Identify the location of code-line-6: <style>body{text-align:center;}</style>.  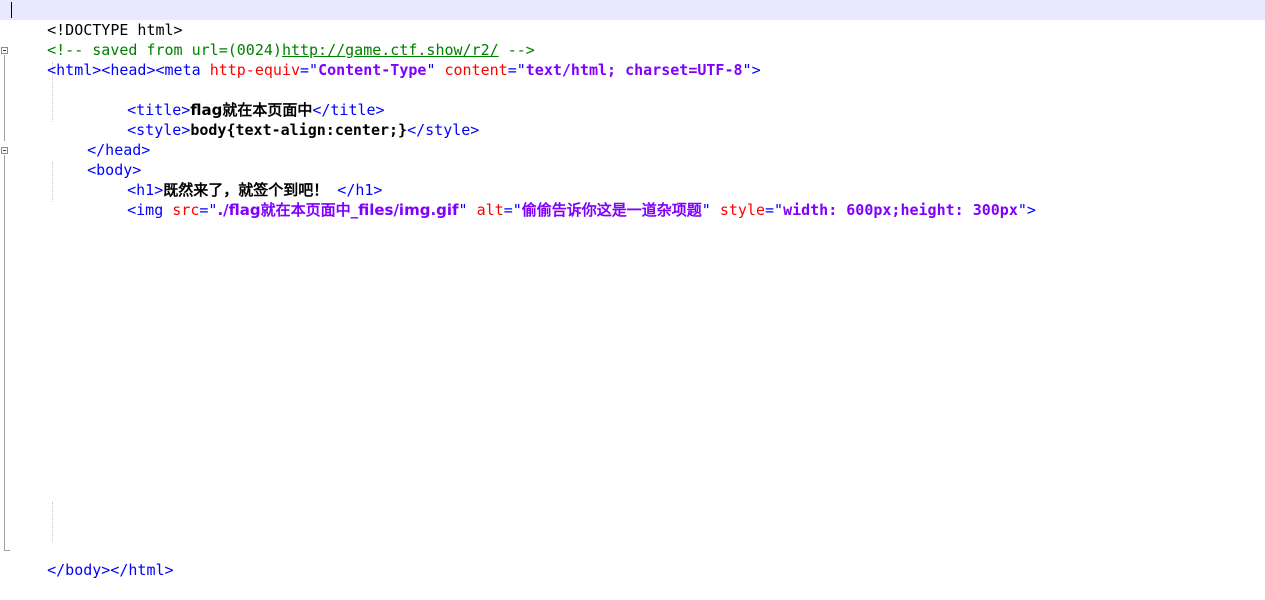
(285, 119).